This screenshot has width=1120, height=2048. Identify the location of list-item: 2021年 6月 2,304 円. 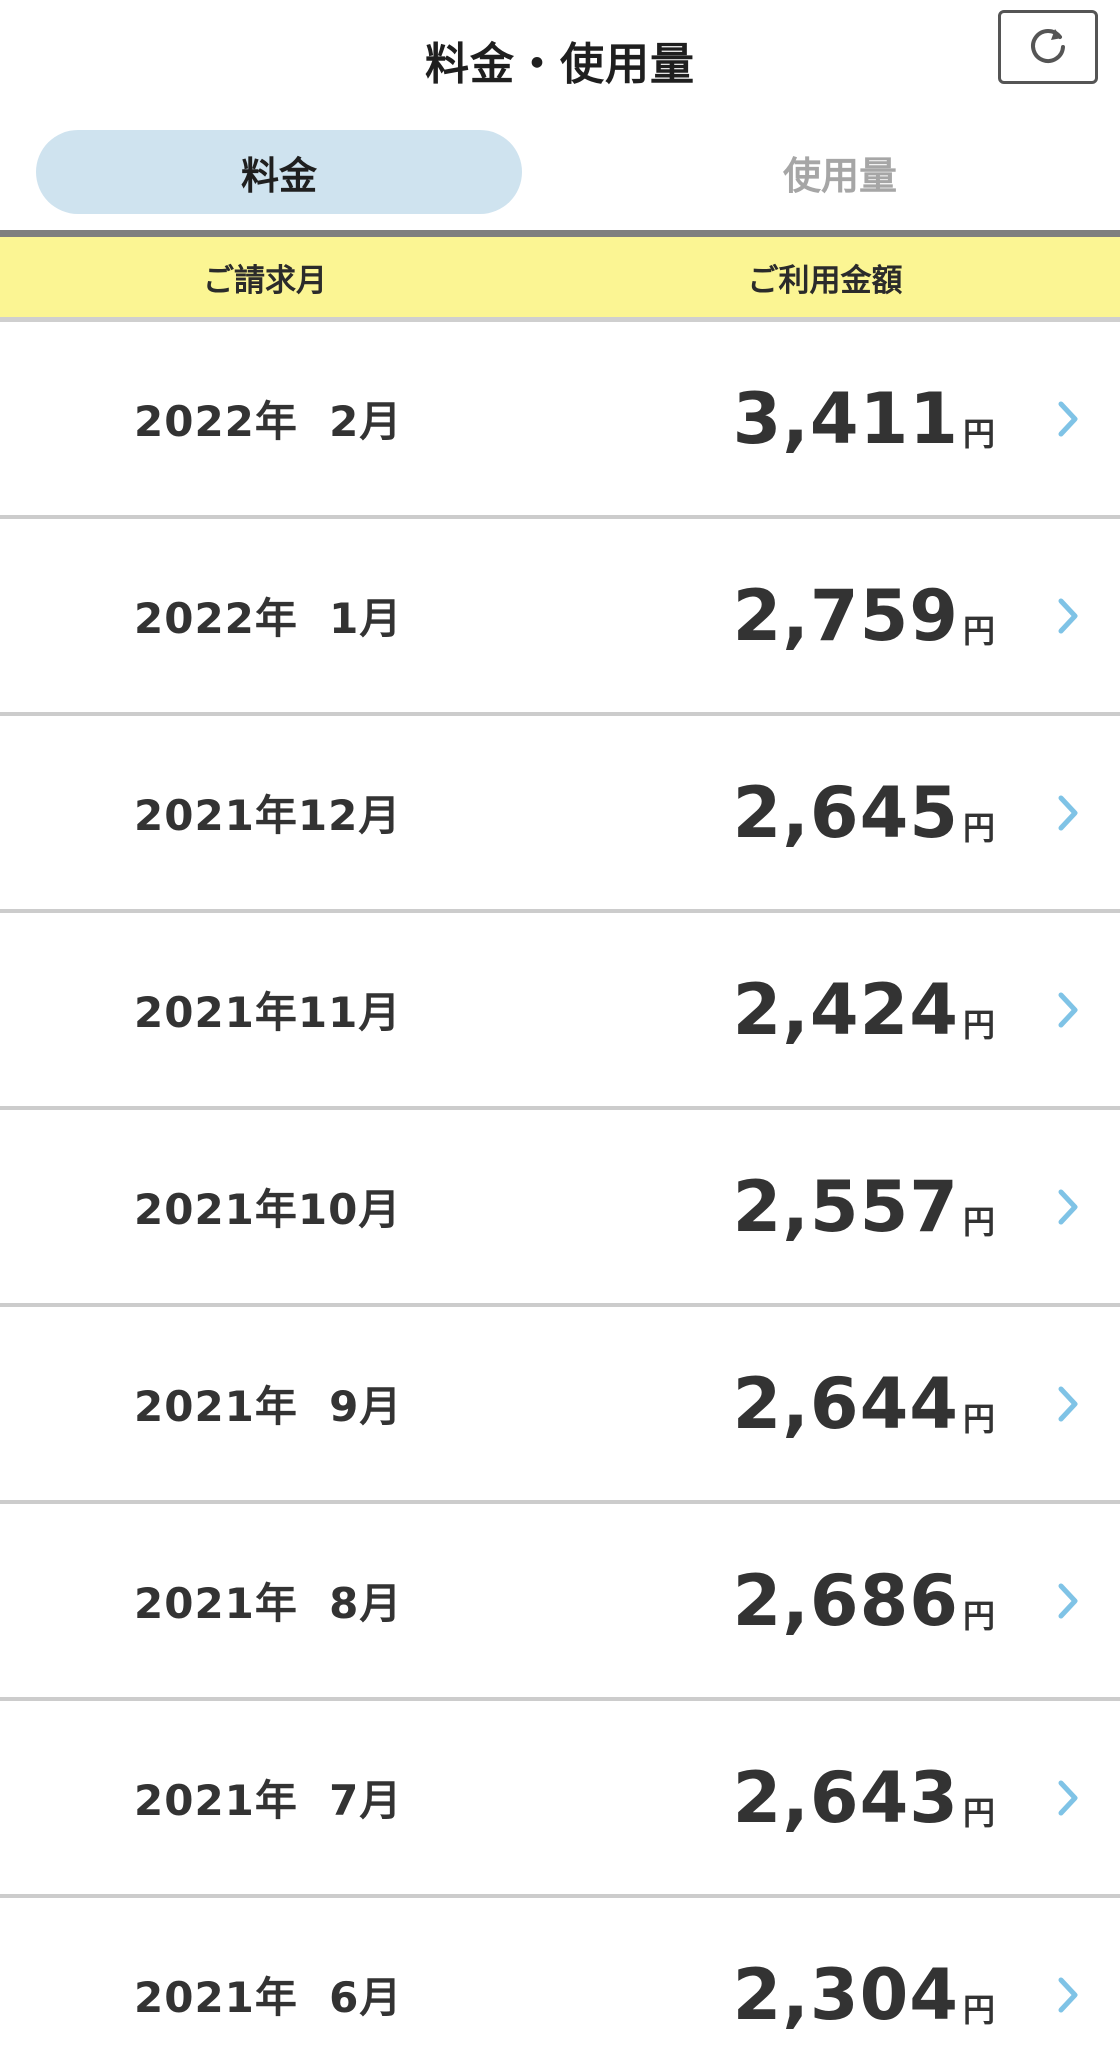
(560, 1973).